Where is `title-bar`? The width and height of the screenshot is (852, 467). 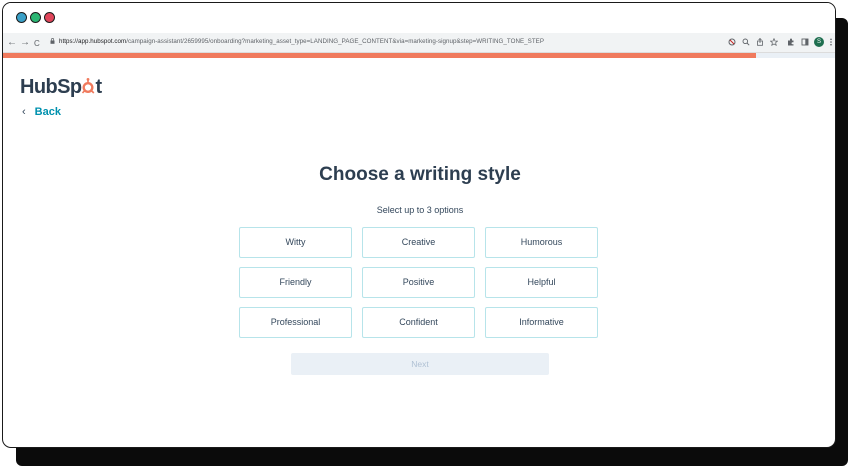 title-bar is located at coordinates (419, 18).